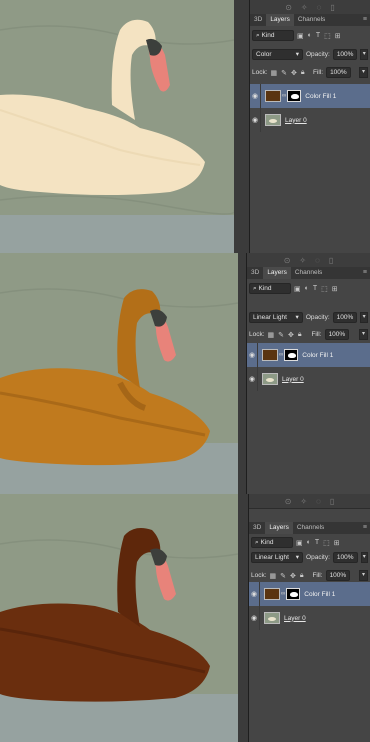 The width and height of the screenshot is (370, 742). Describe the element at coordinates (277, 54) in the screenshot. I see `blend-mode-select: Color ▾` at that location.